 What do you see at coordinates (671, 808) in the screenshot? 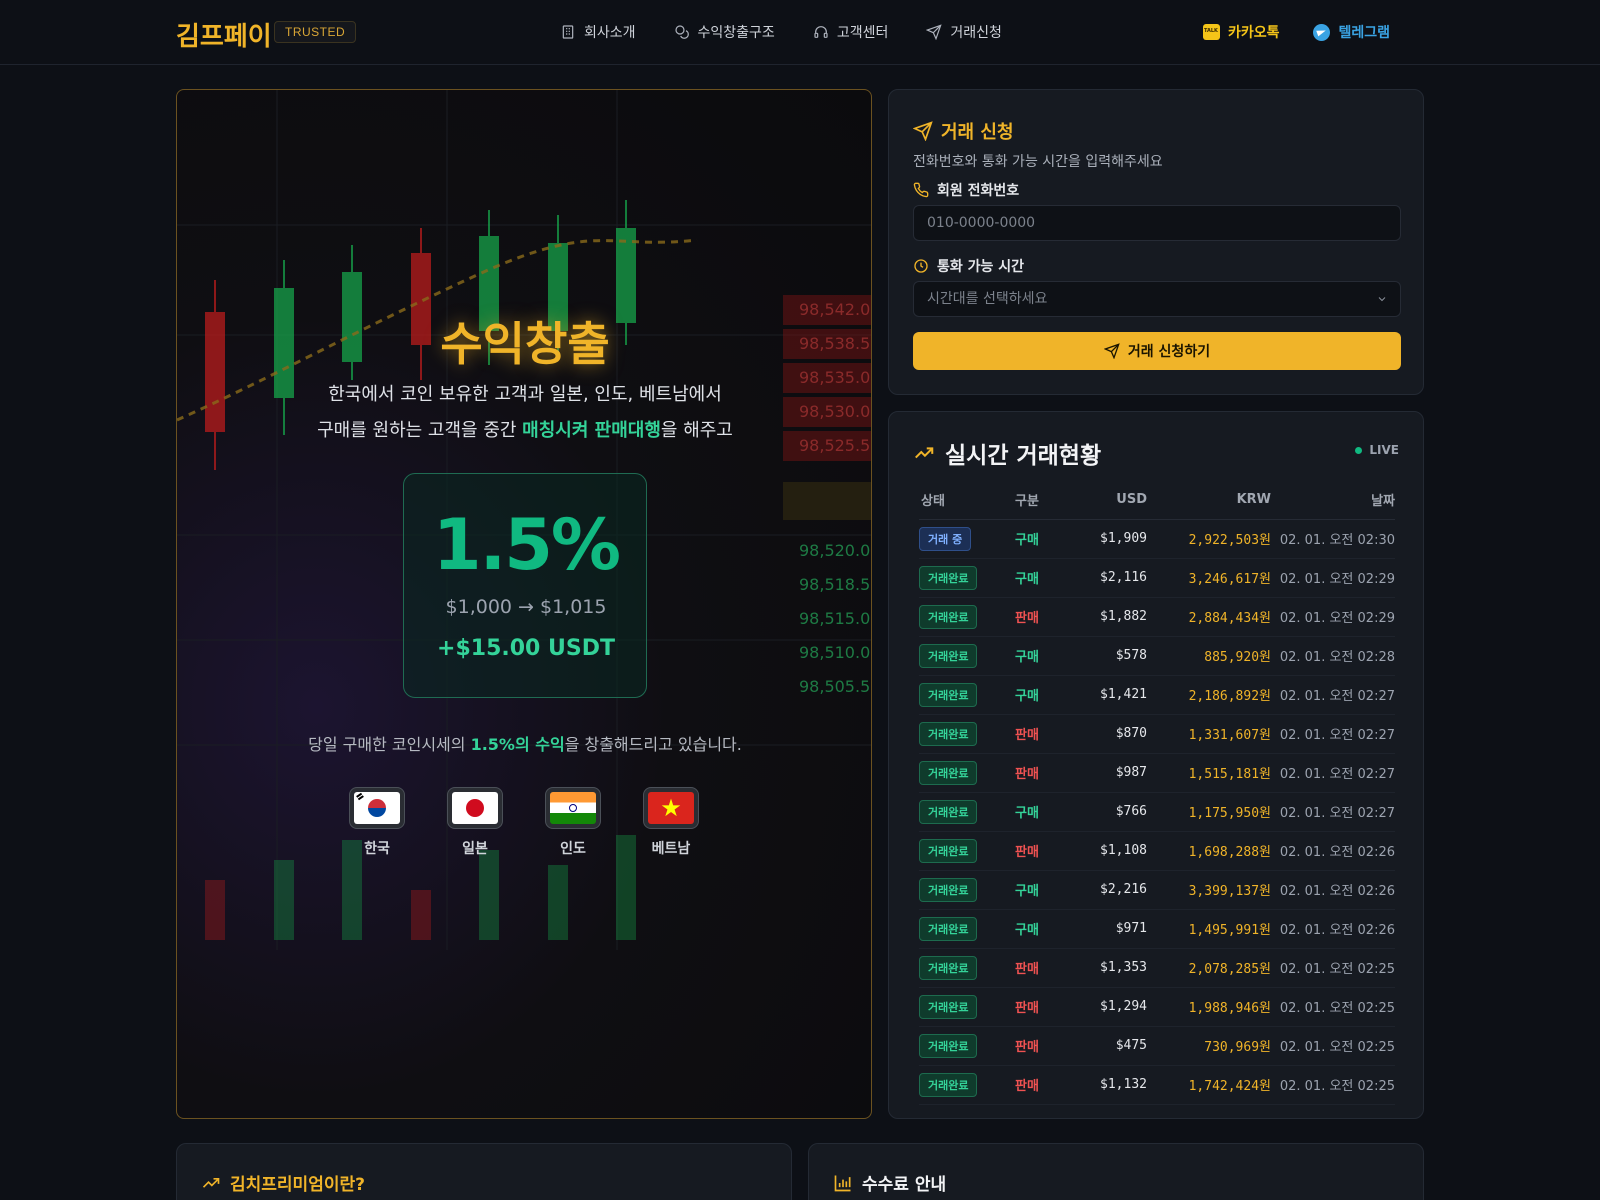
I see `vietnam-flag-button: ★` at bounding box center [671, 808].